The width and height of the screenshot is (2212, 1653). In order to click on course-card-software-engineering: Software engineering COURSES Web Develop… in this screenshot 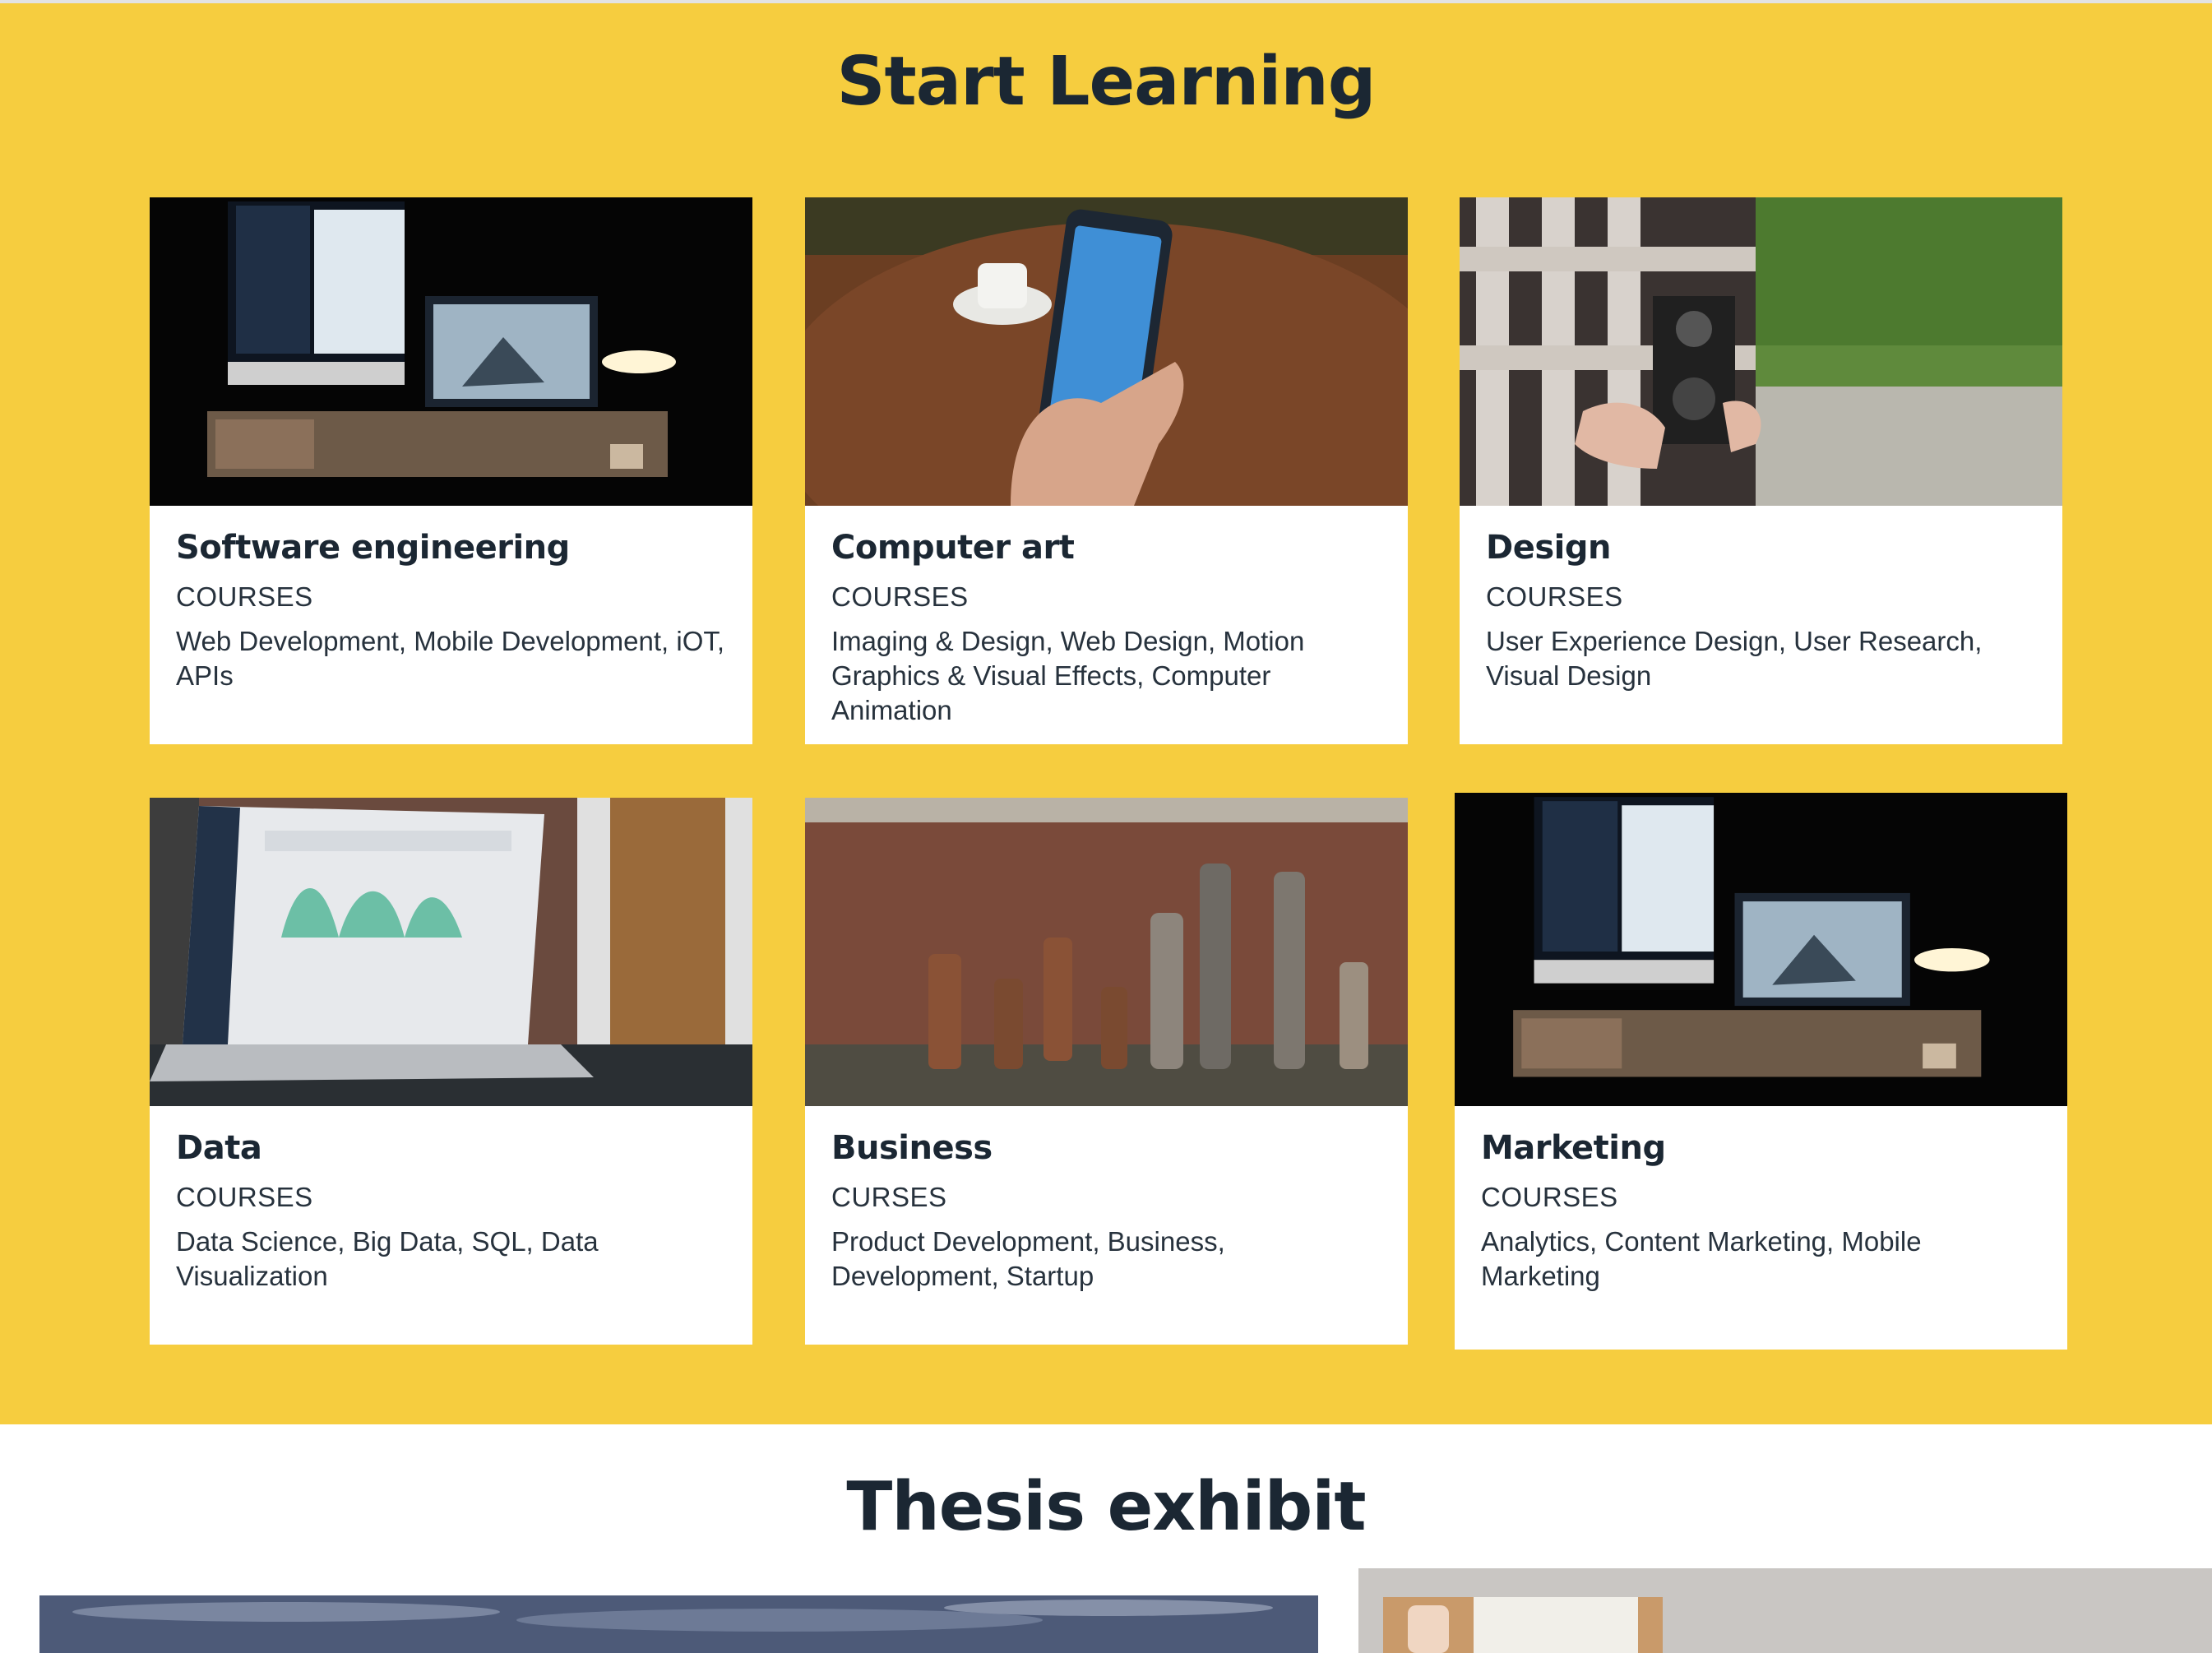, I will do `click(451, 470)`.